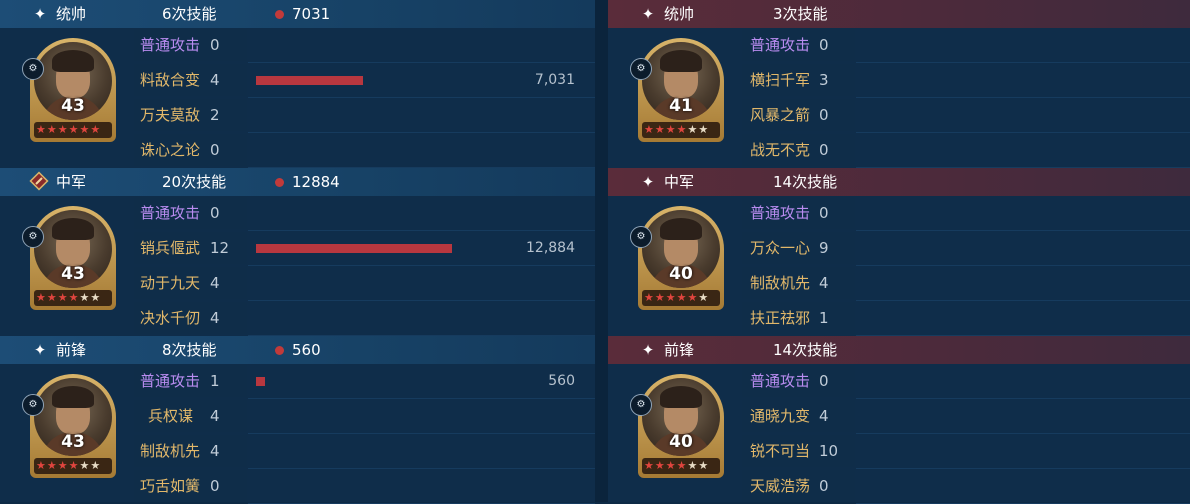  I want to click on skill-name: 扶正祛邪, so click(780, 318).